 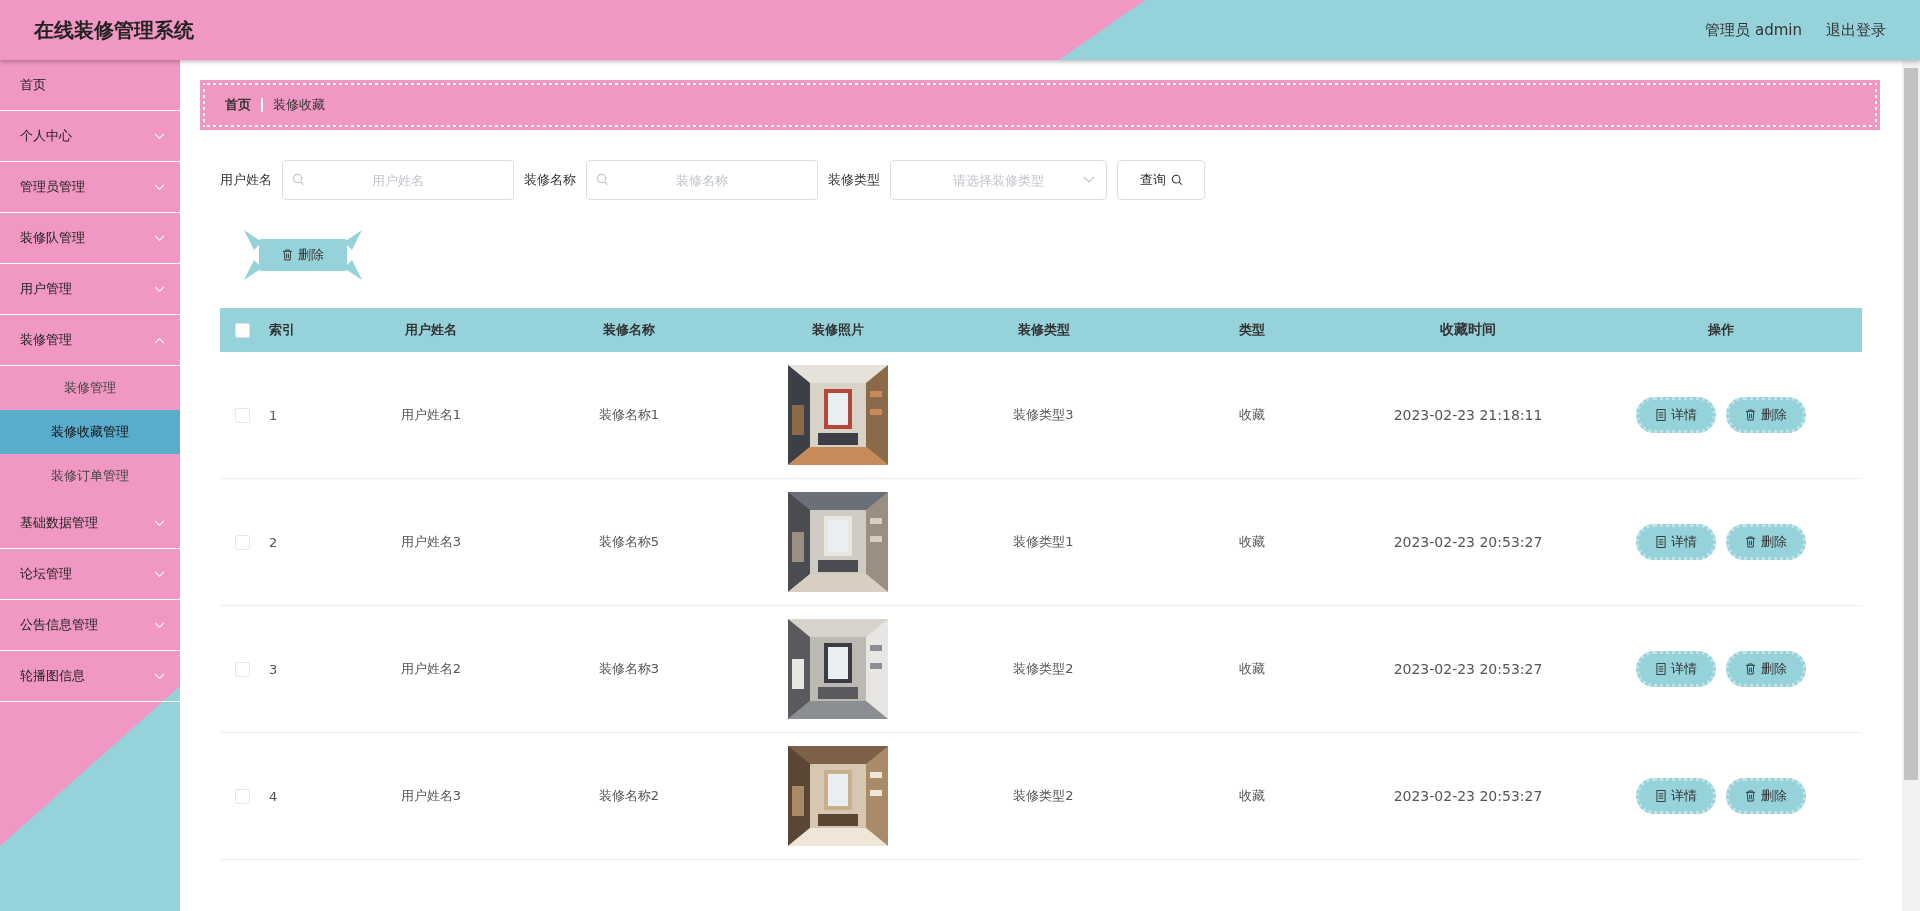 What do you see at coordinates (1043, 414) in the screenshot?
I see `table-cell: 装修类型3` at bounding box center [1043, 414].